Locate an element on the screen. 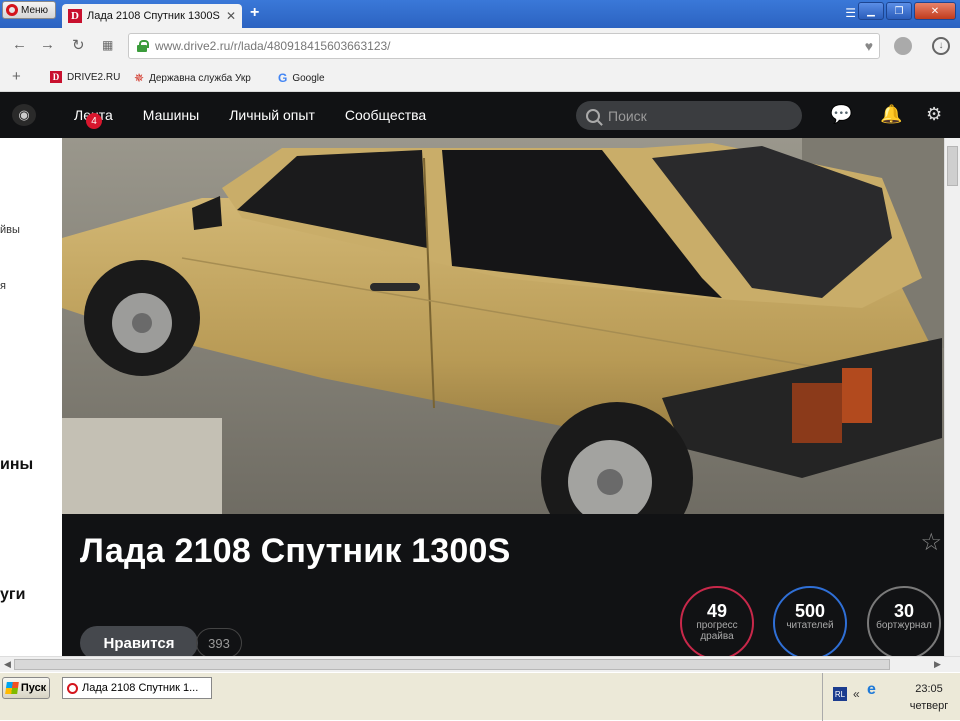 The height and width of the screenshot is (721, 960). start-label: Пуск is located at coordinates (33, 688).